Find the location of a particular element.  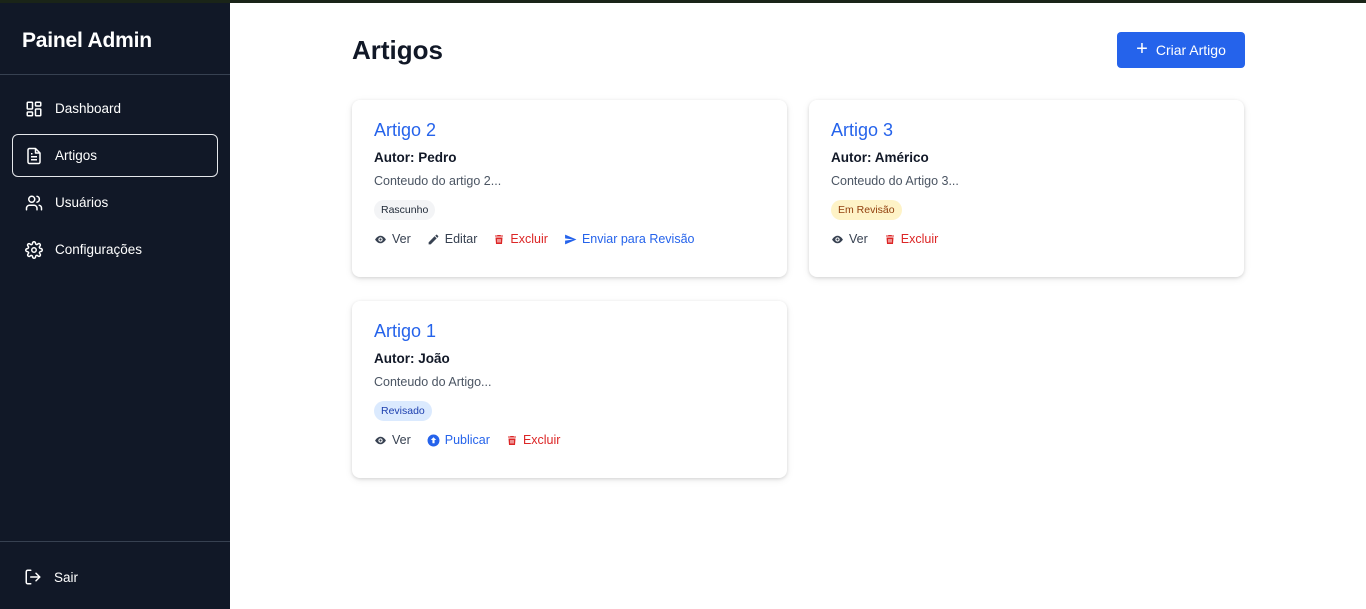

sidebar-item-label: Configurações is located at coordinates (99, 249).